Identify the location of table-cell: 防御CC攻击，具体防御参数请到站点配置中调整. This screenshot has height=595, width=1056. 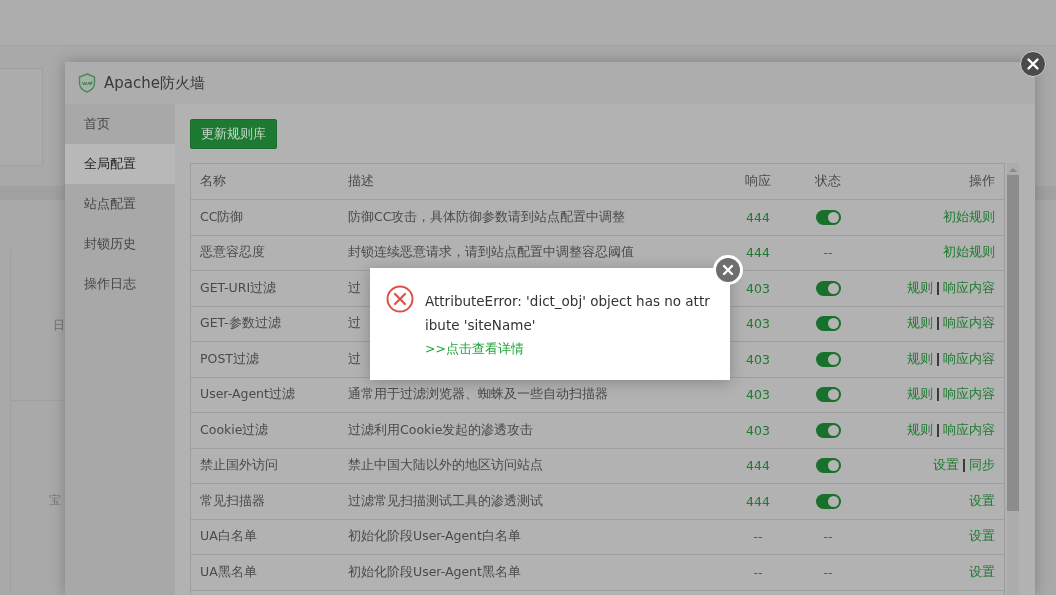
(487, 216).